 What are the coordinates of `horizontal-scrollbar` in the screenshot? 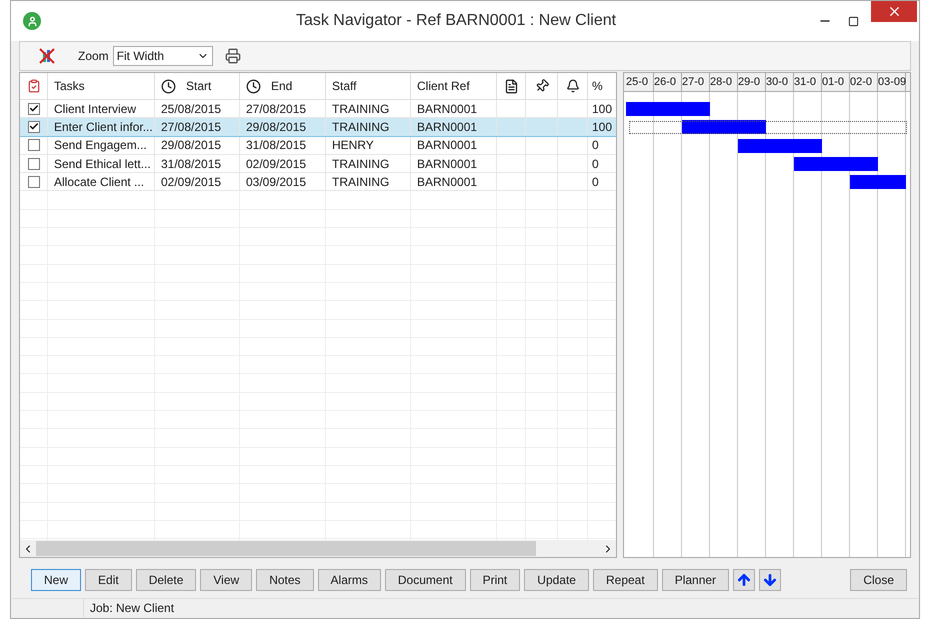 It's located at (318, 548).